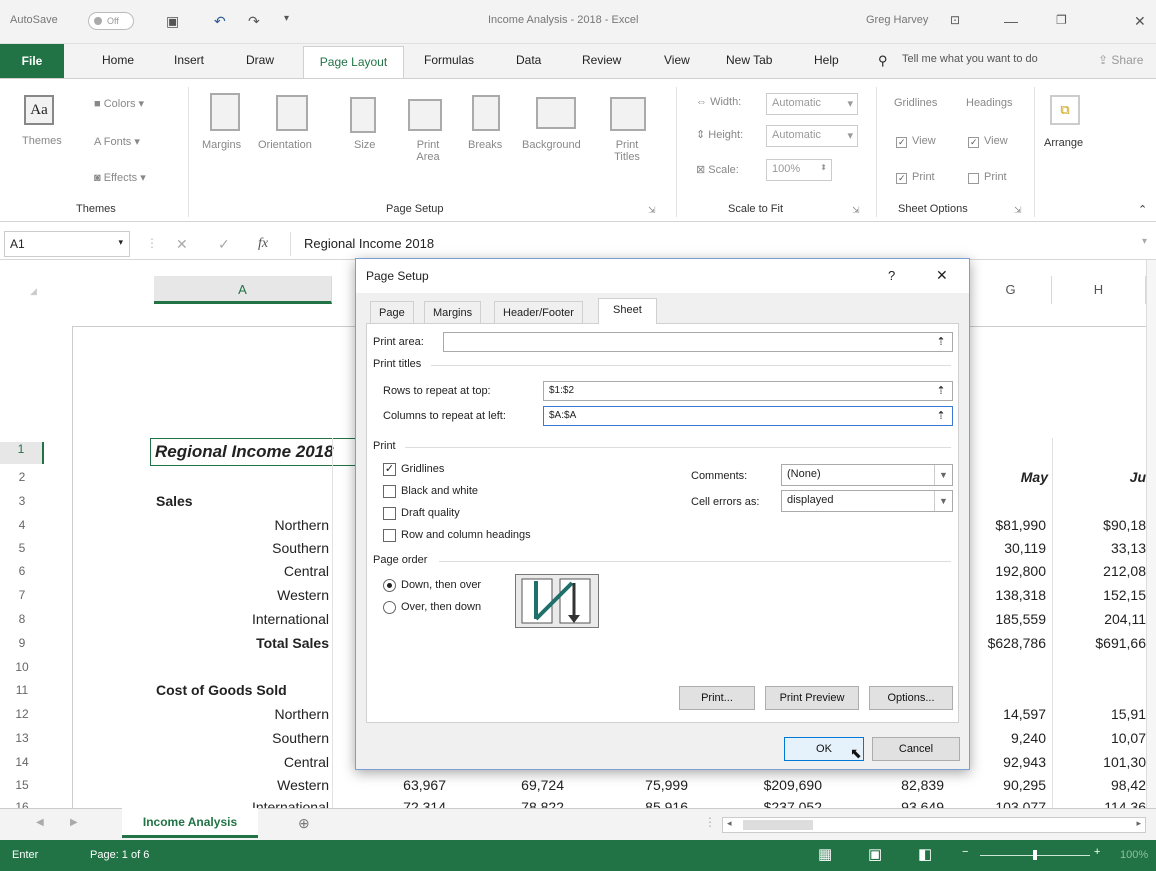 This screenshot has width=1156, height=871. I want to click on share-button: ⇪ Share, so click(1120, 60).